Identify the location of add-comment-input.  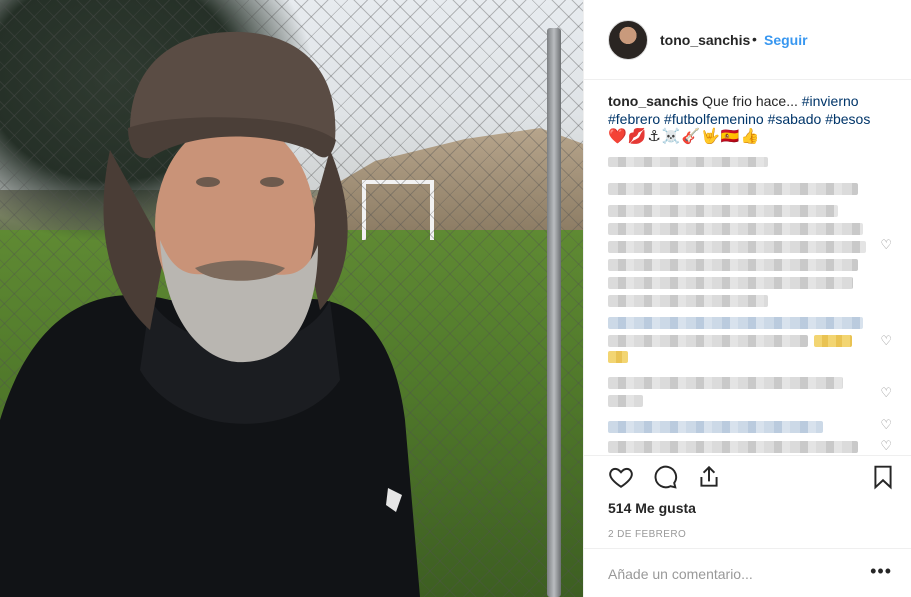
(733, 574).